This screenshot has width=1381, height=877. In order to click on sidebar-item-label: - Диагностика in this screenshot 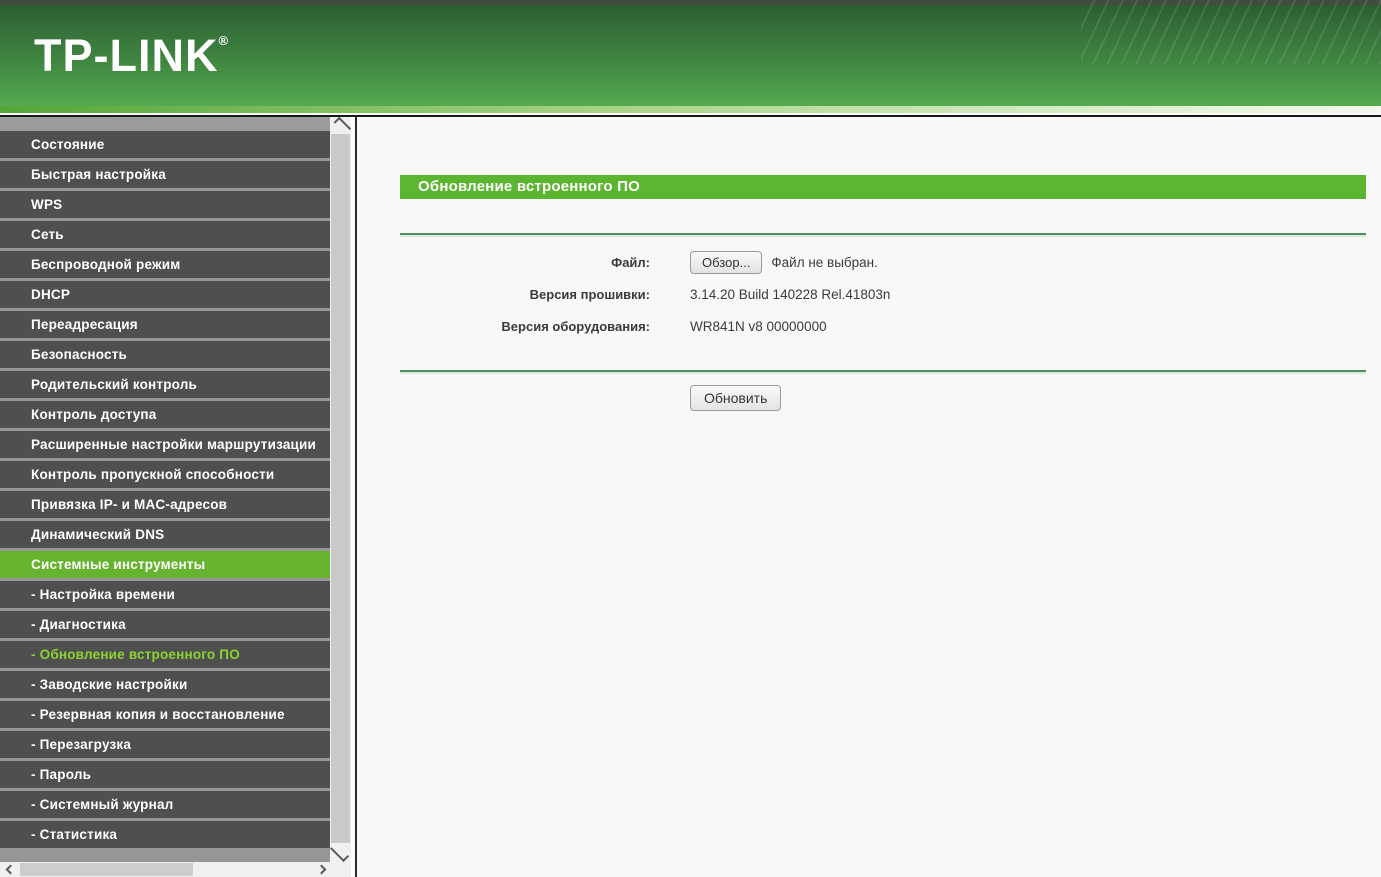, I will do `click(78, 624)`.